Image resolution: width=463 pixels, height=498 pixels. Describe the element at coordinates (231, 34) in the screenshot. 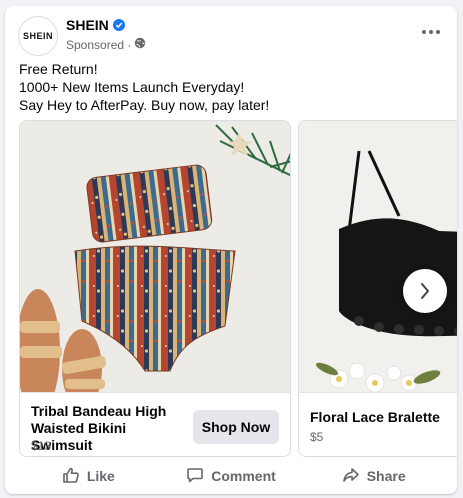

I see `post-header: SHEIN SHEIN Sponsored ·` at that location.